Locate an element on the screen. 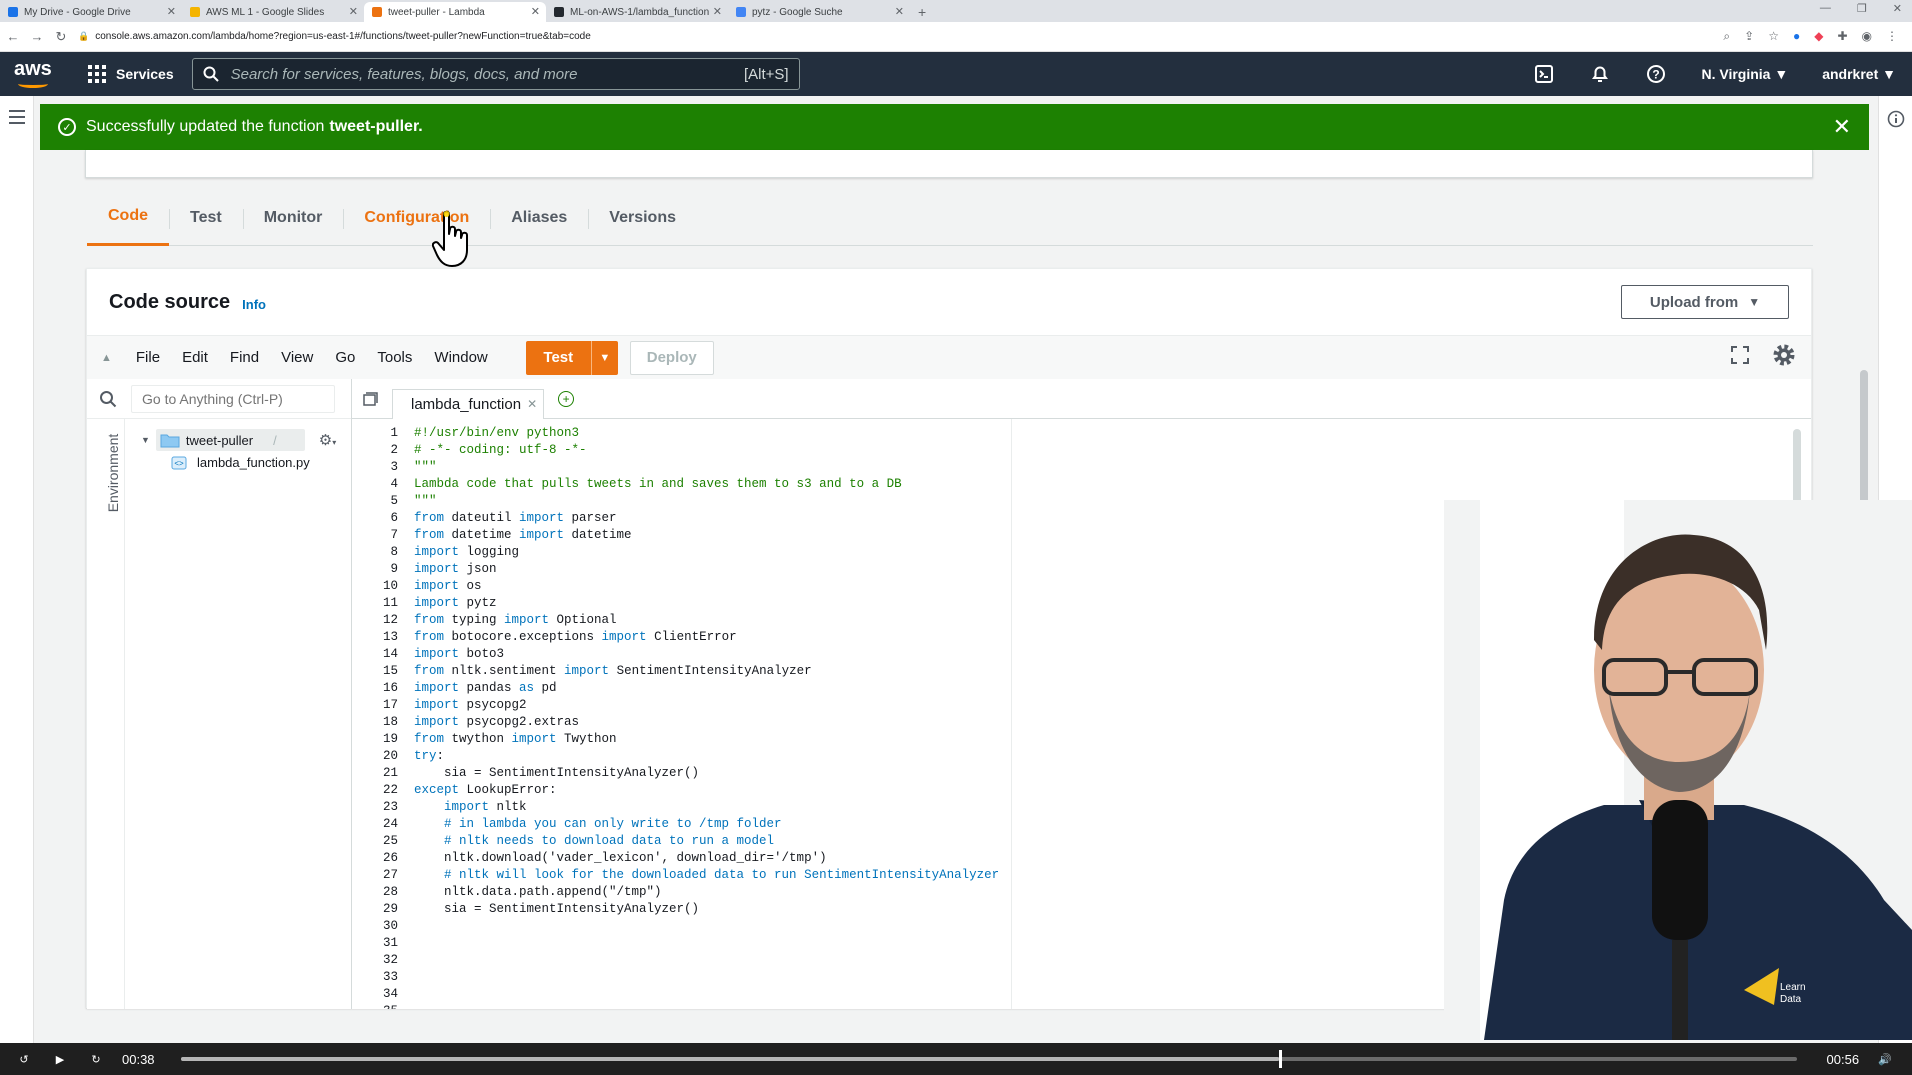  line-number: 33 is located at coordinates (390, 977).